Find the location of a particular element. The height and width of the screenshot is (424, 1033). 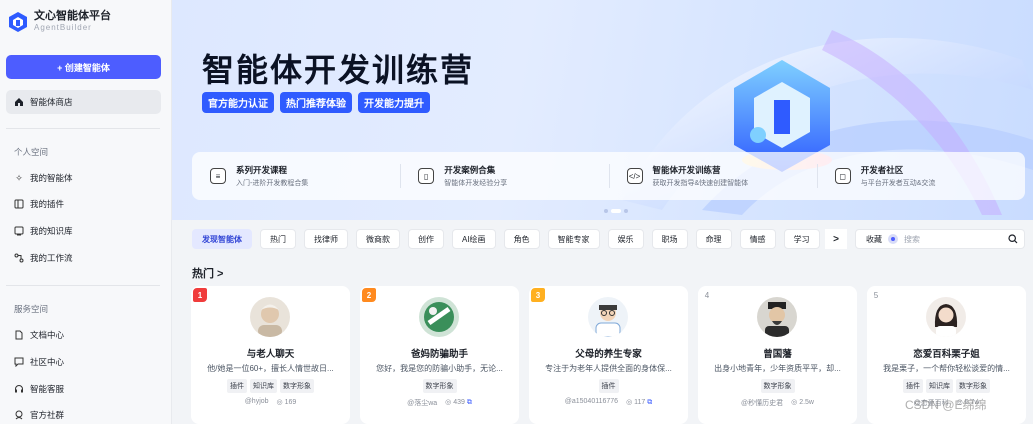

filter-chip: AI绘画 is located at coordinates (474, 239).